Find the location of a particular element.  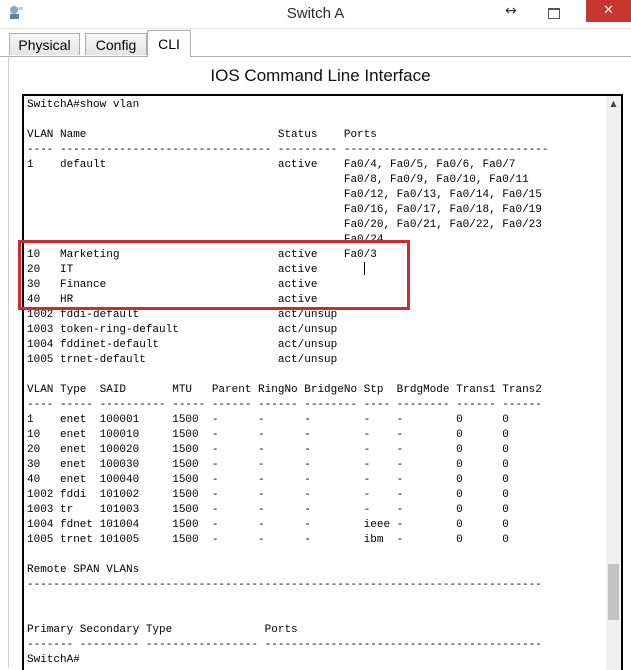

terminal-line: Fa0/16, Fa0/17, Fa0/18, Fa0/19 is located at coordinates (284, 210).